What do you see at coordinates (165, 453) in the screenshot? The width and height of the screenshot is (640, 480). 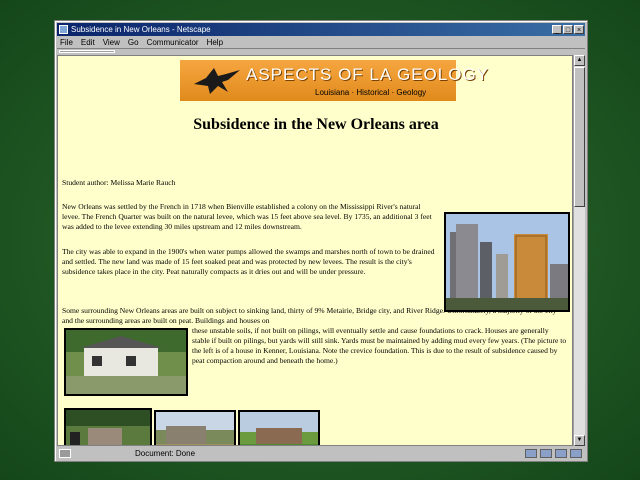 I see `status-text: Document: Done` at bounding box center [165, 453].